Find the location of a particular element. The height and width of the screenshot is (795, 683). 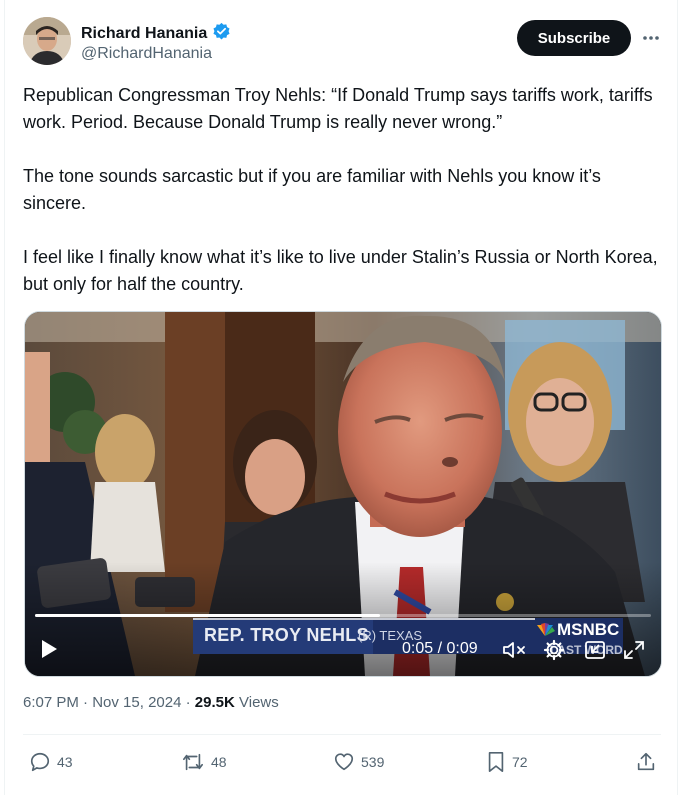

share-icon is located at coordinates (646, 761).